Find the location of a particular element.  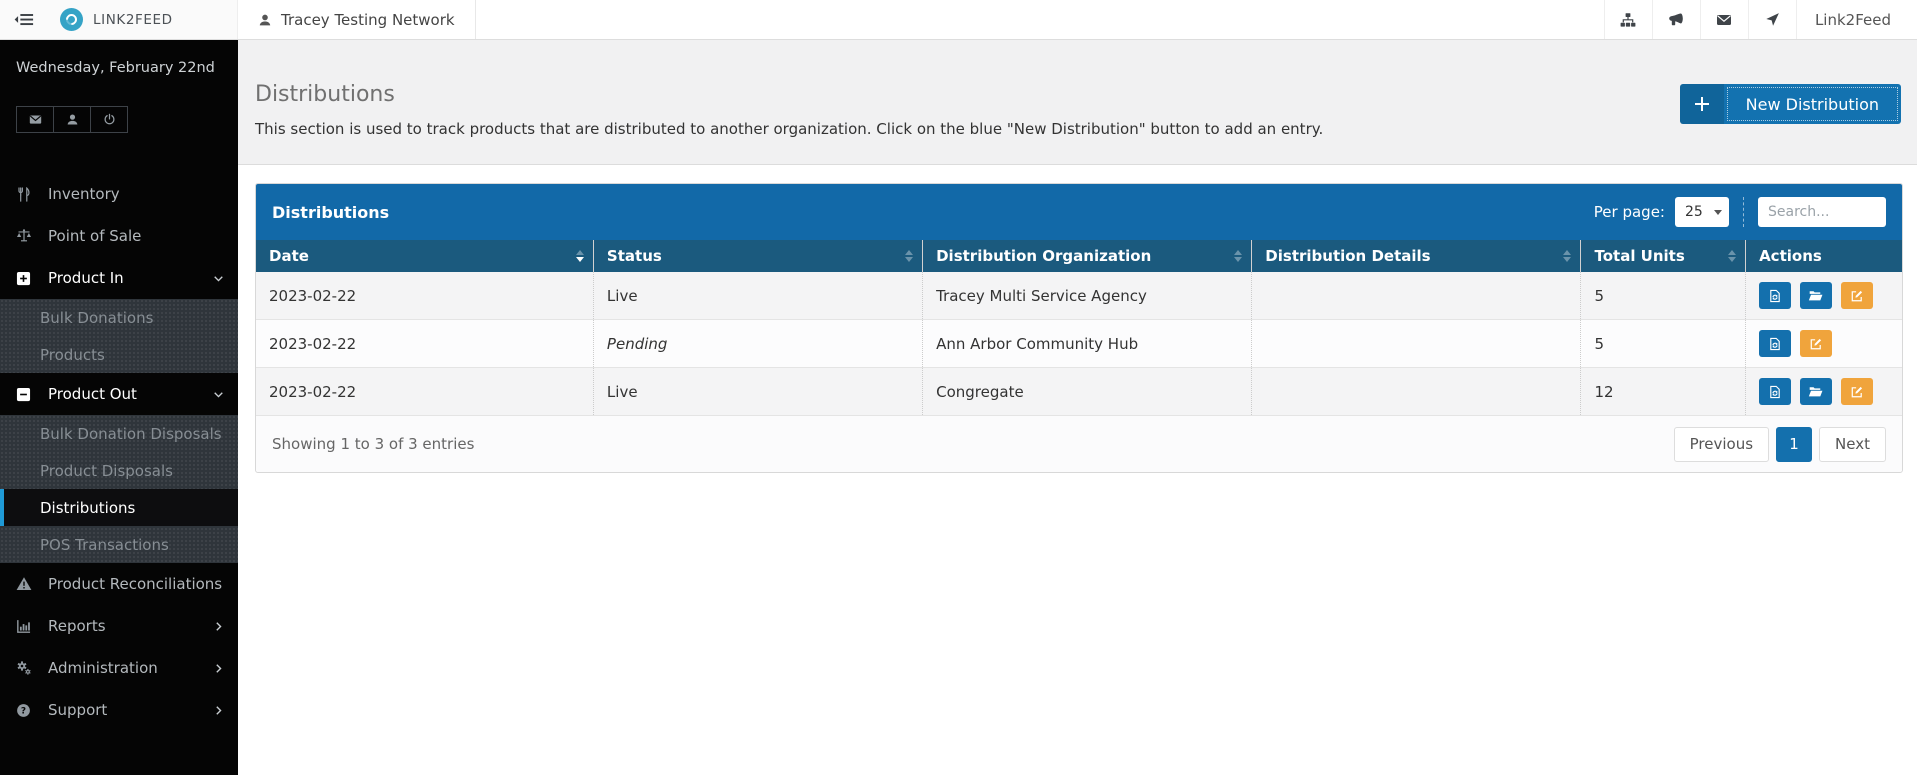

cell-organization: Ann Arbor Community Hub is located at coordinates (1087, 343).